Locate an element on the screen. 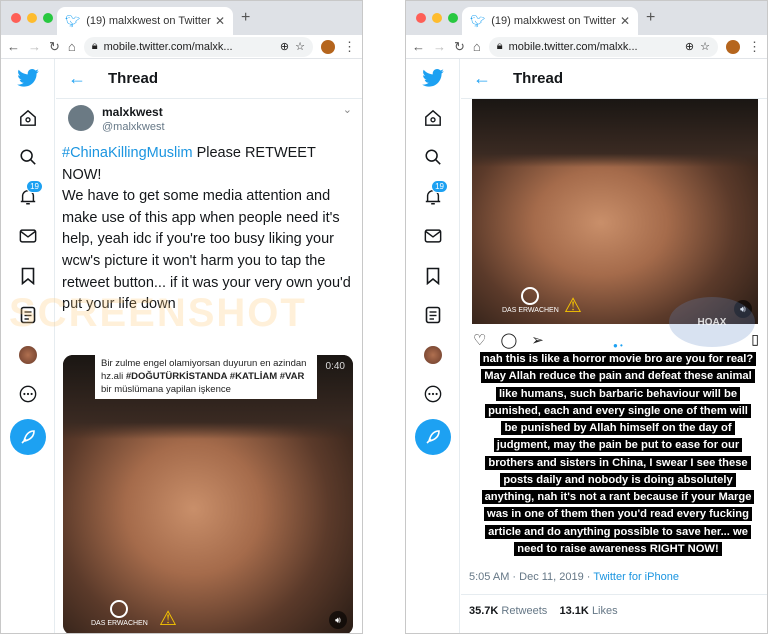 The width and height of the screenshot is (768, 634). twitter-bird-icon: 🐦︎ is located at coordinates (478, 21).